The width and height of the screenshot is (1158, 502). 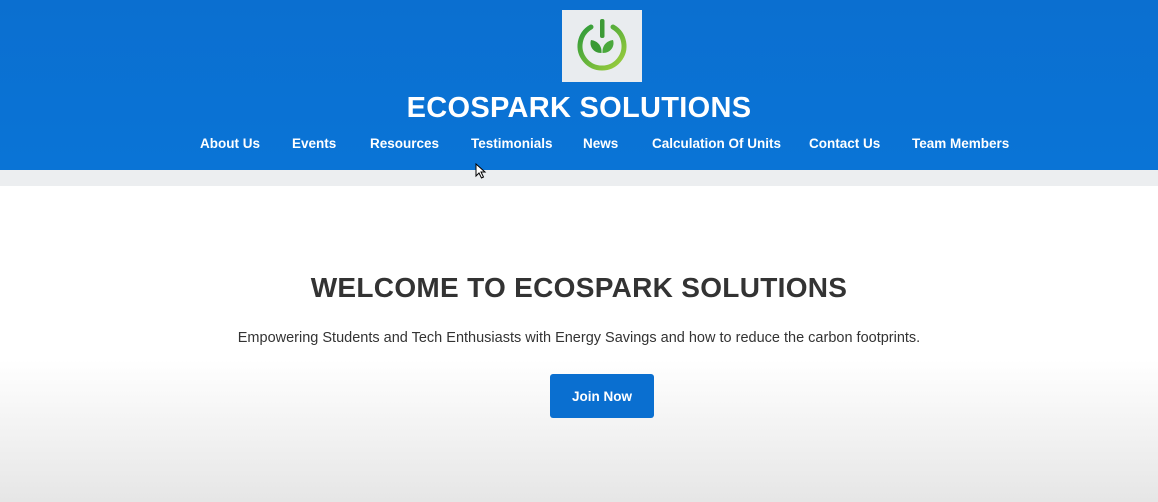 I want to click on nav-contact-us: Contact Us, so click(x=844, y=144).